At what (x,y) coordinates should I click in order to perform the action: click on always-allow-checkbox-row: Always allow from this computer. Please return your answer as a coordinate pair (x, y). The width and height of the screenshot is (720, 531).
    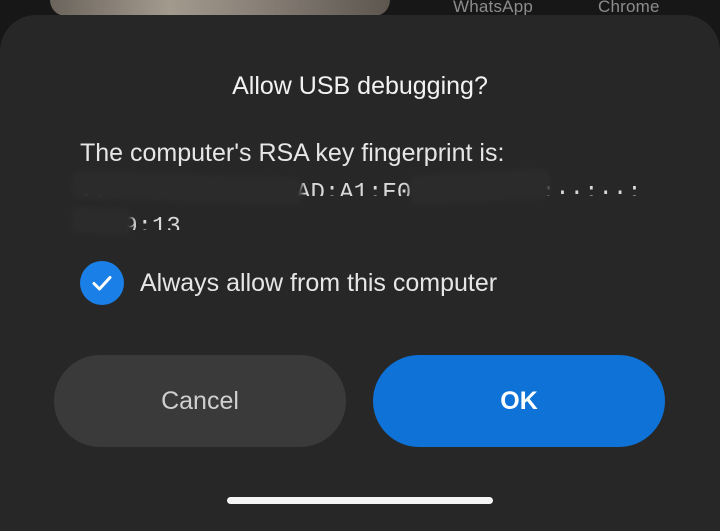
    Looking at the image, I should click on (288, 283).